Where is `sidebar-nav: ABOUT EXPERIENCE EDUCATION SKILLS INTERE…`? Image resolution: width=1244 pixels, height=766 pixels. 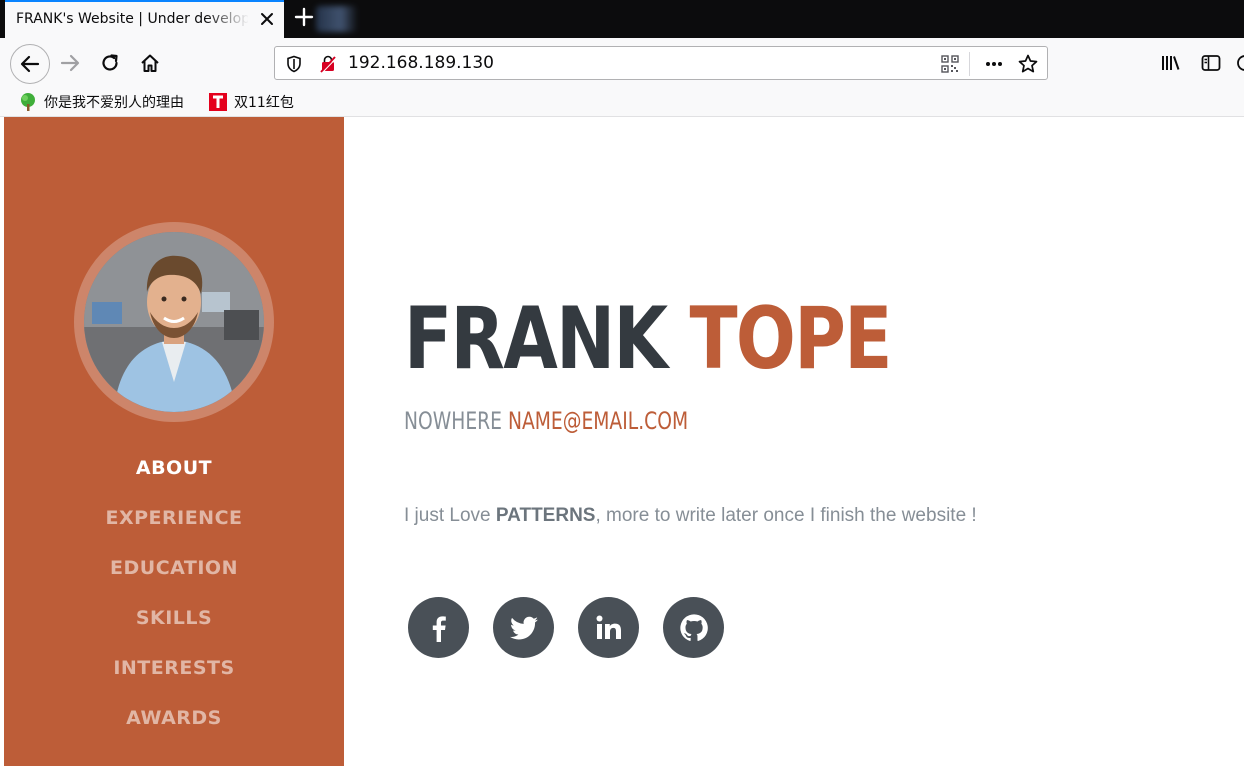
sidebar-nav: ABOUT EXPERIENCE EDUCATION SKILLS INTERE… is located at coordinates (174, 600).